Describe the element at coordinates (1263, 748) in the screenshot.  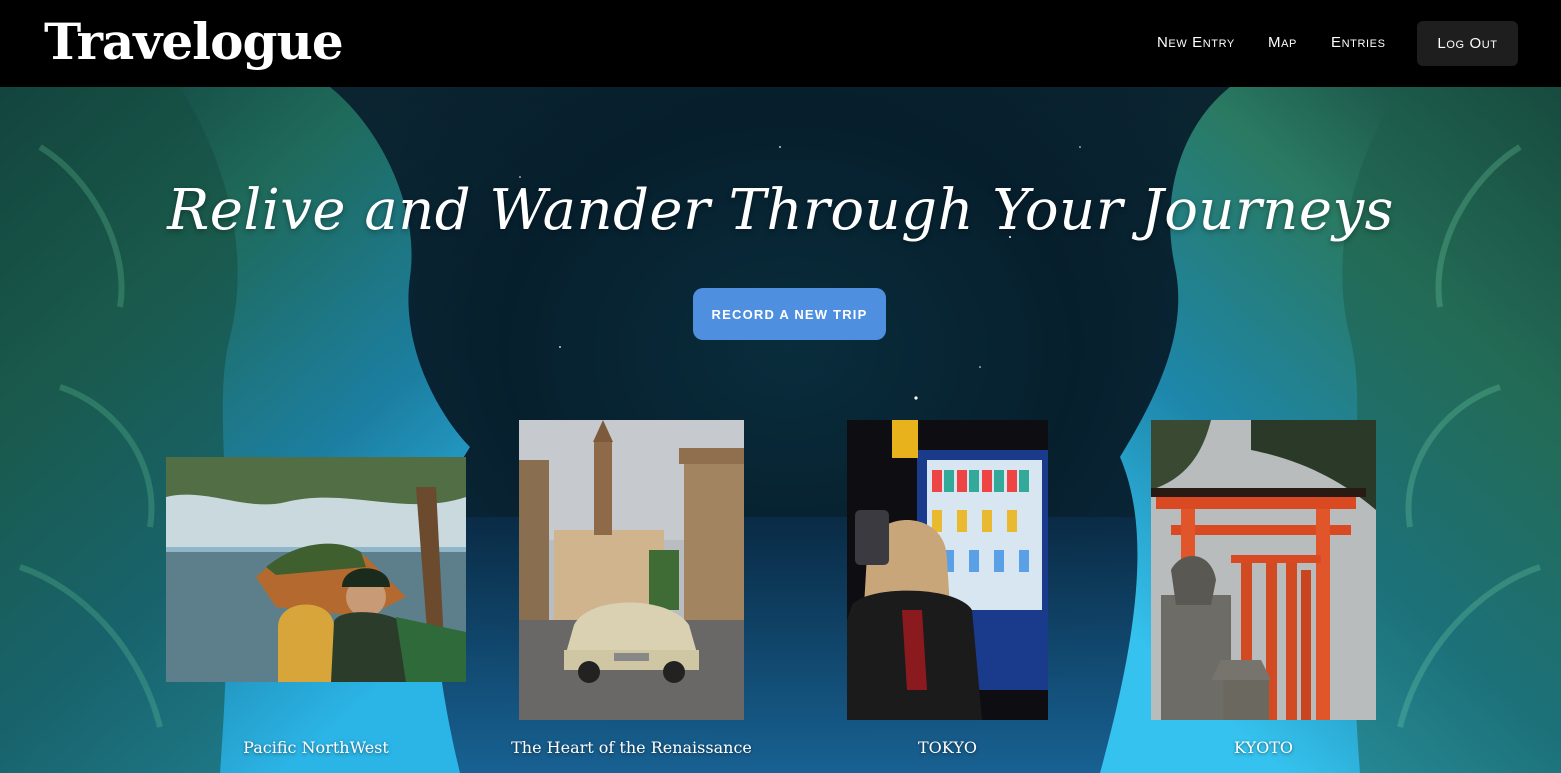
I see `trip-caption-kyoto: KYOTO` at that location.